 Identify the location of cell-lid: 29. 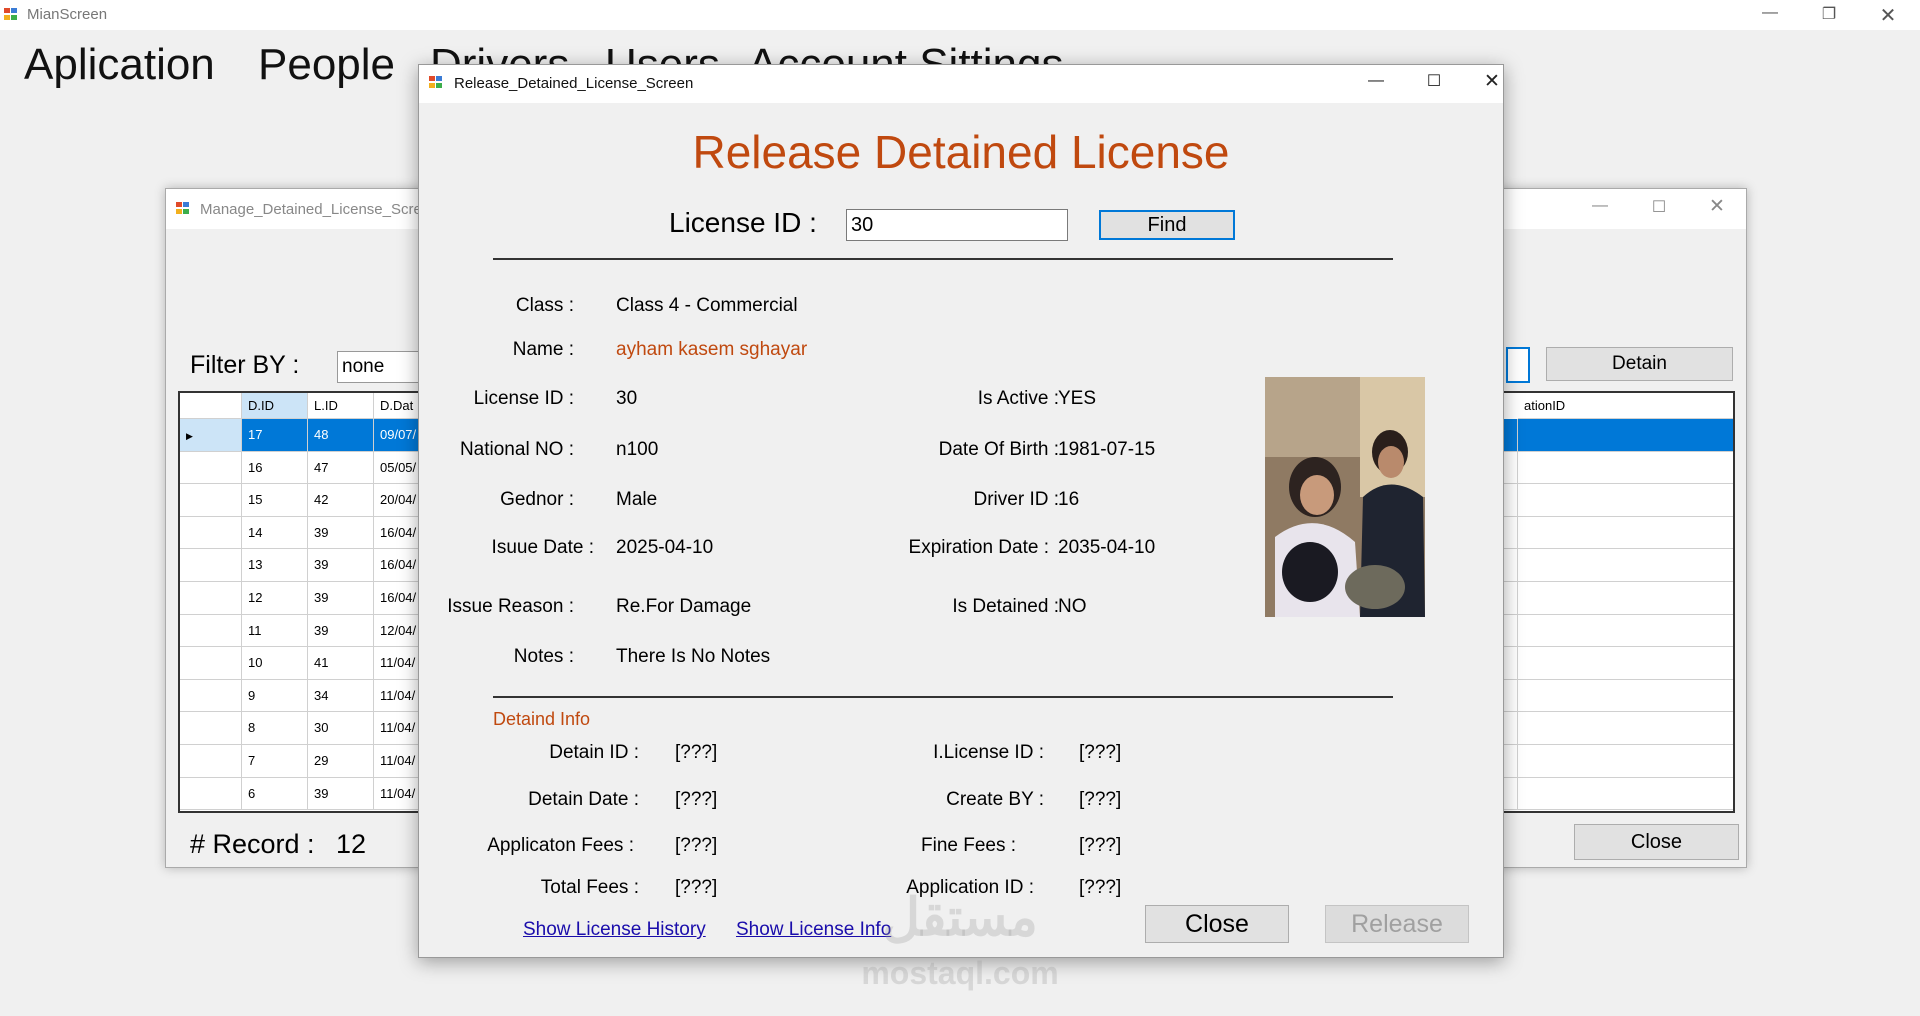
(341, 761).